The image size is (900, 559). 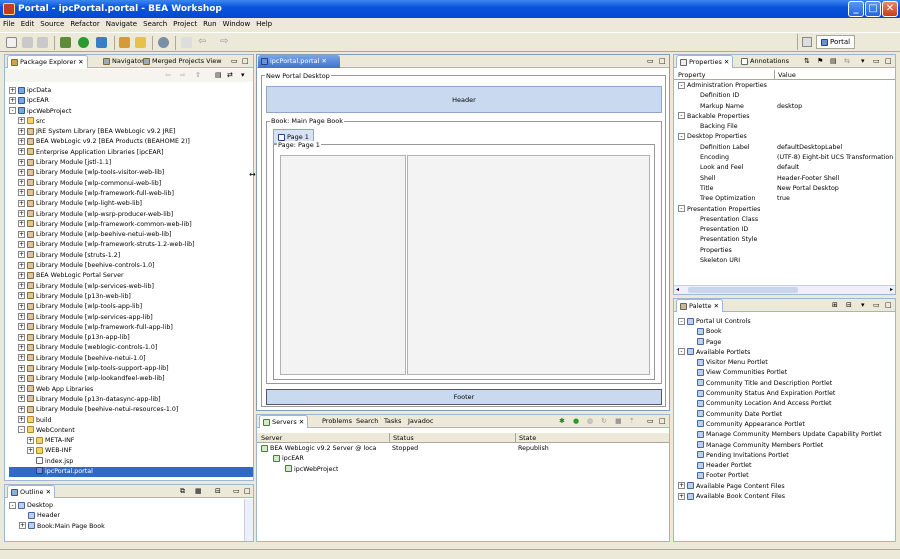 What do you see at coordinates (420, 421) in the screenshot?
I see `tab-javadoc: Javadoc` at bounding box center [420, 421].